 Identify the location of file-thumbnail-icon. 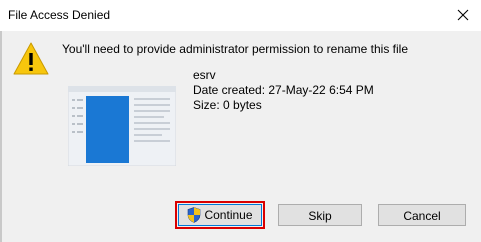
(122, 126).